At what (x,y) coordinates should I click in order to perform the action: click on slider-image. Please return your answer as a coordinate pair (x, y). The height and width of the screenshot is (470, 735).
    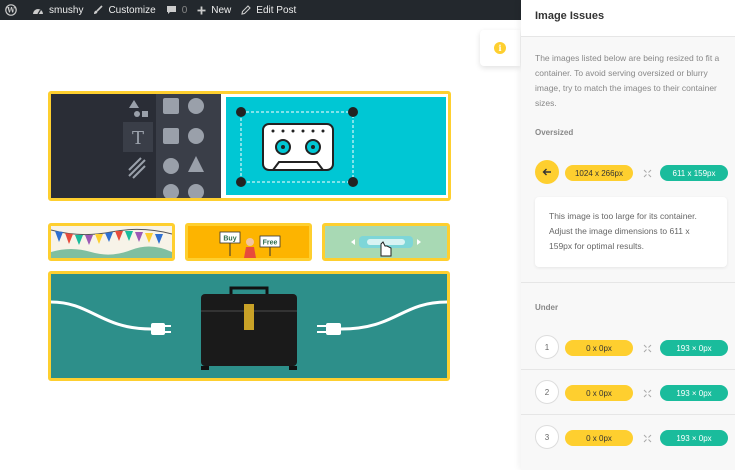
    Looking at the image, I should click on (386, 242).